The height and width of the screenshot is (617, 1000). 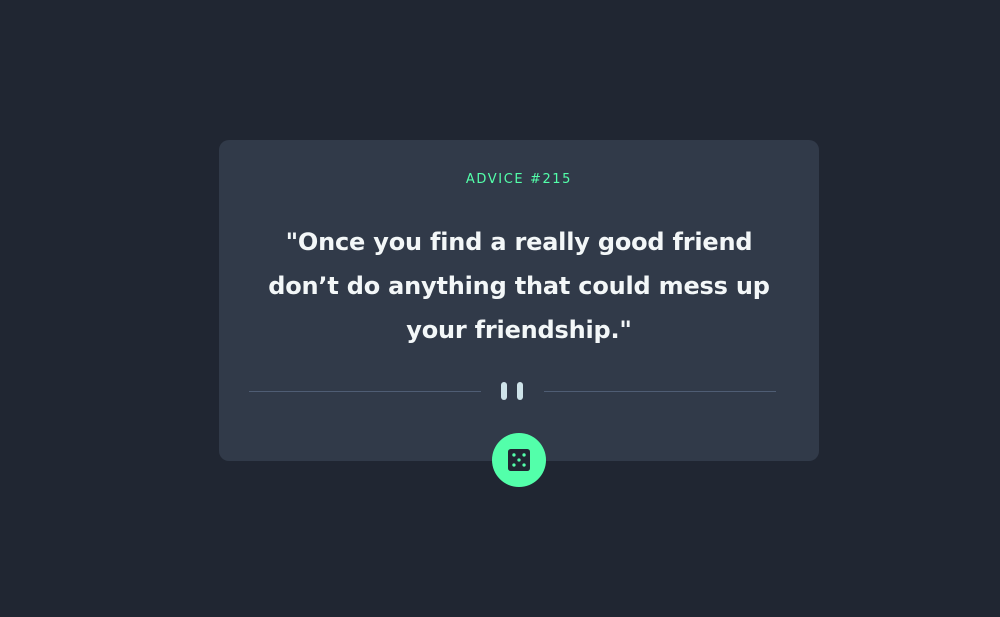 I want to click on pause-bar-right, so click(x=520, y=391).